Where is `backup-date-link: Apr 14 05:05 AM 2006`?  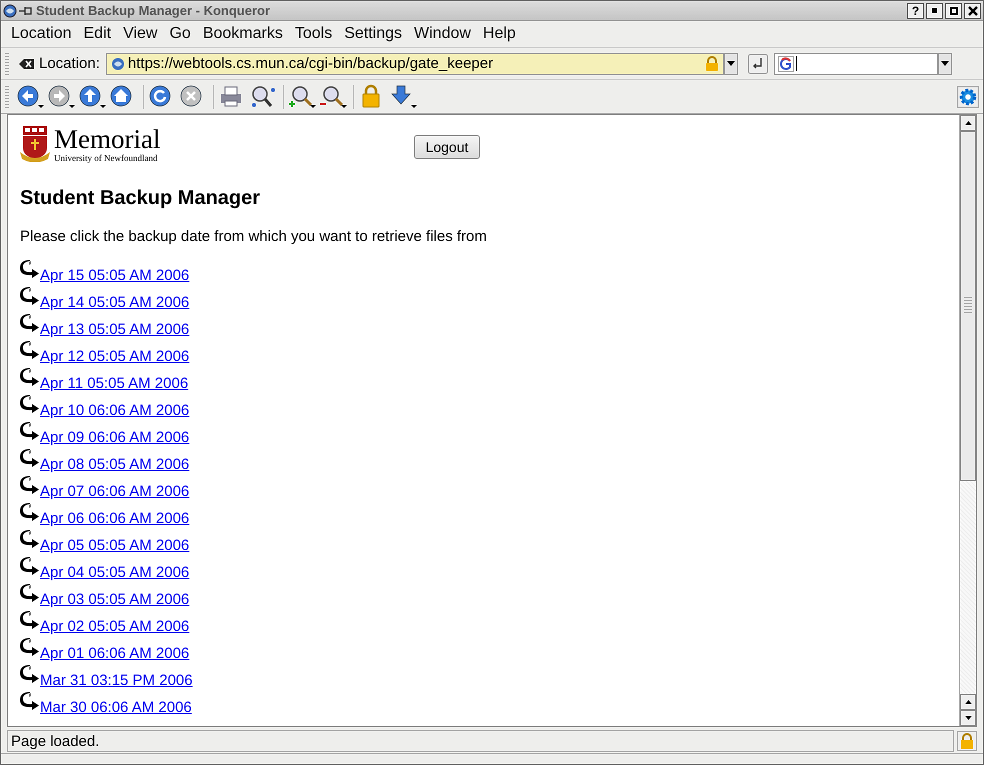 backup-date-link: Apr 14 05:05 AM 2006 is located at coordinates (115, 302).